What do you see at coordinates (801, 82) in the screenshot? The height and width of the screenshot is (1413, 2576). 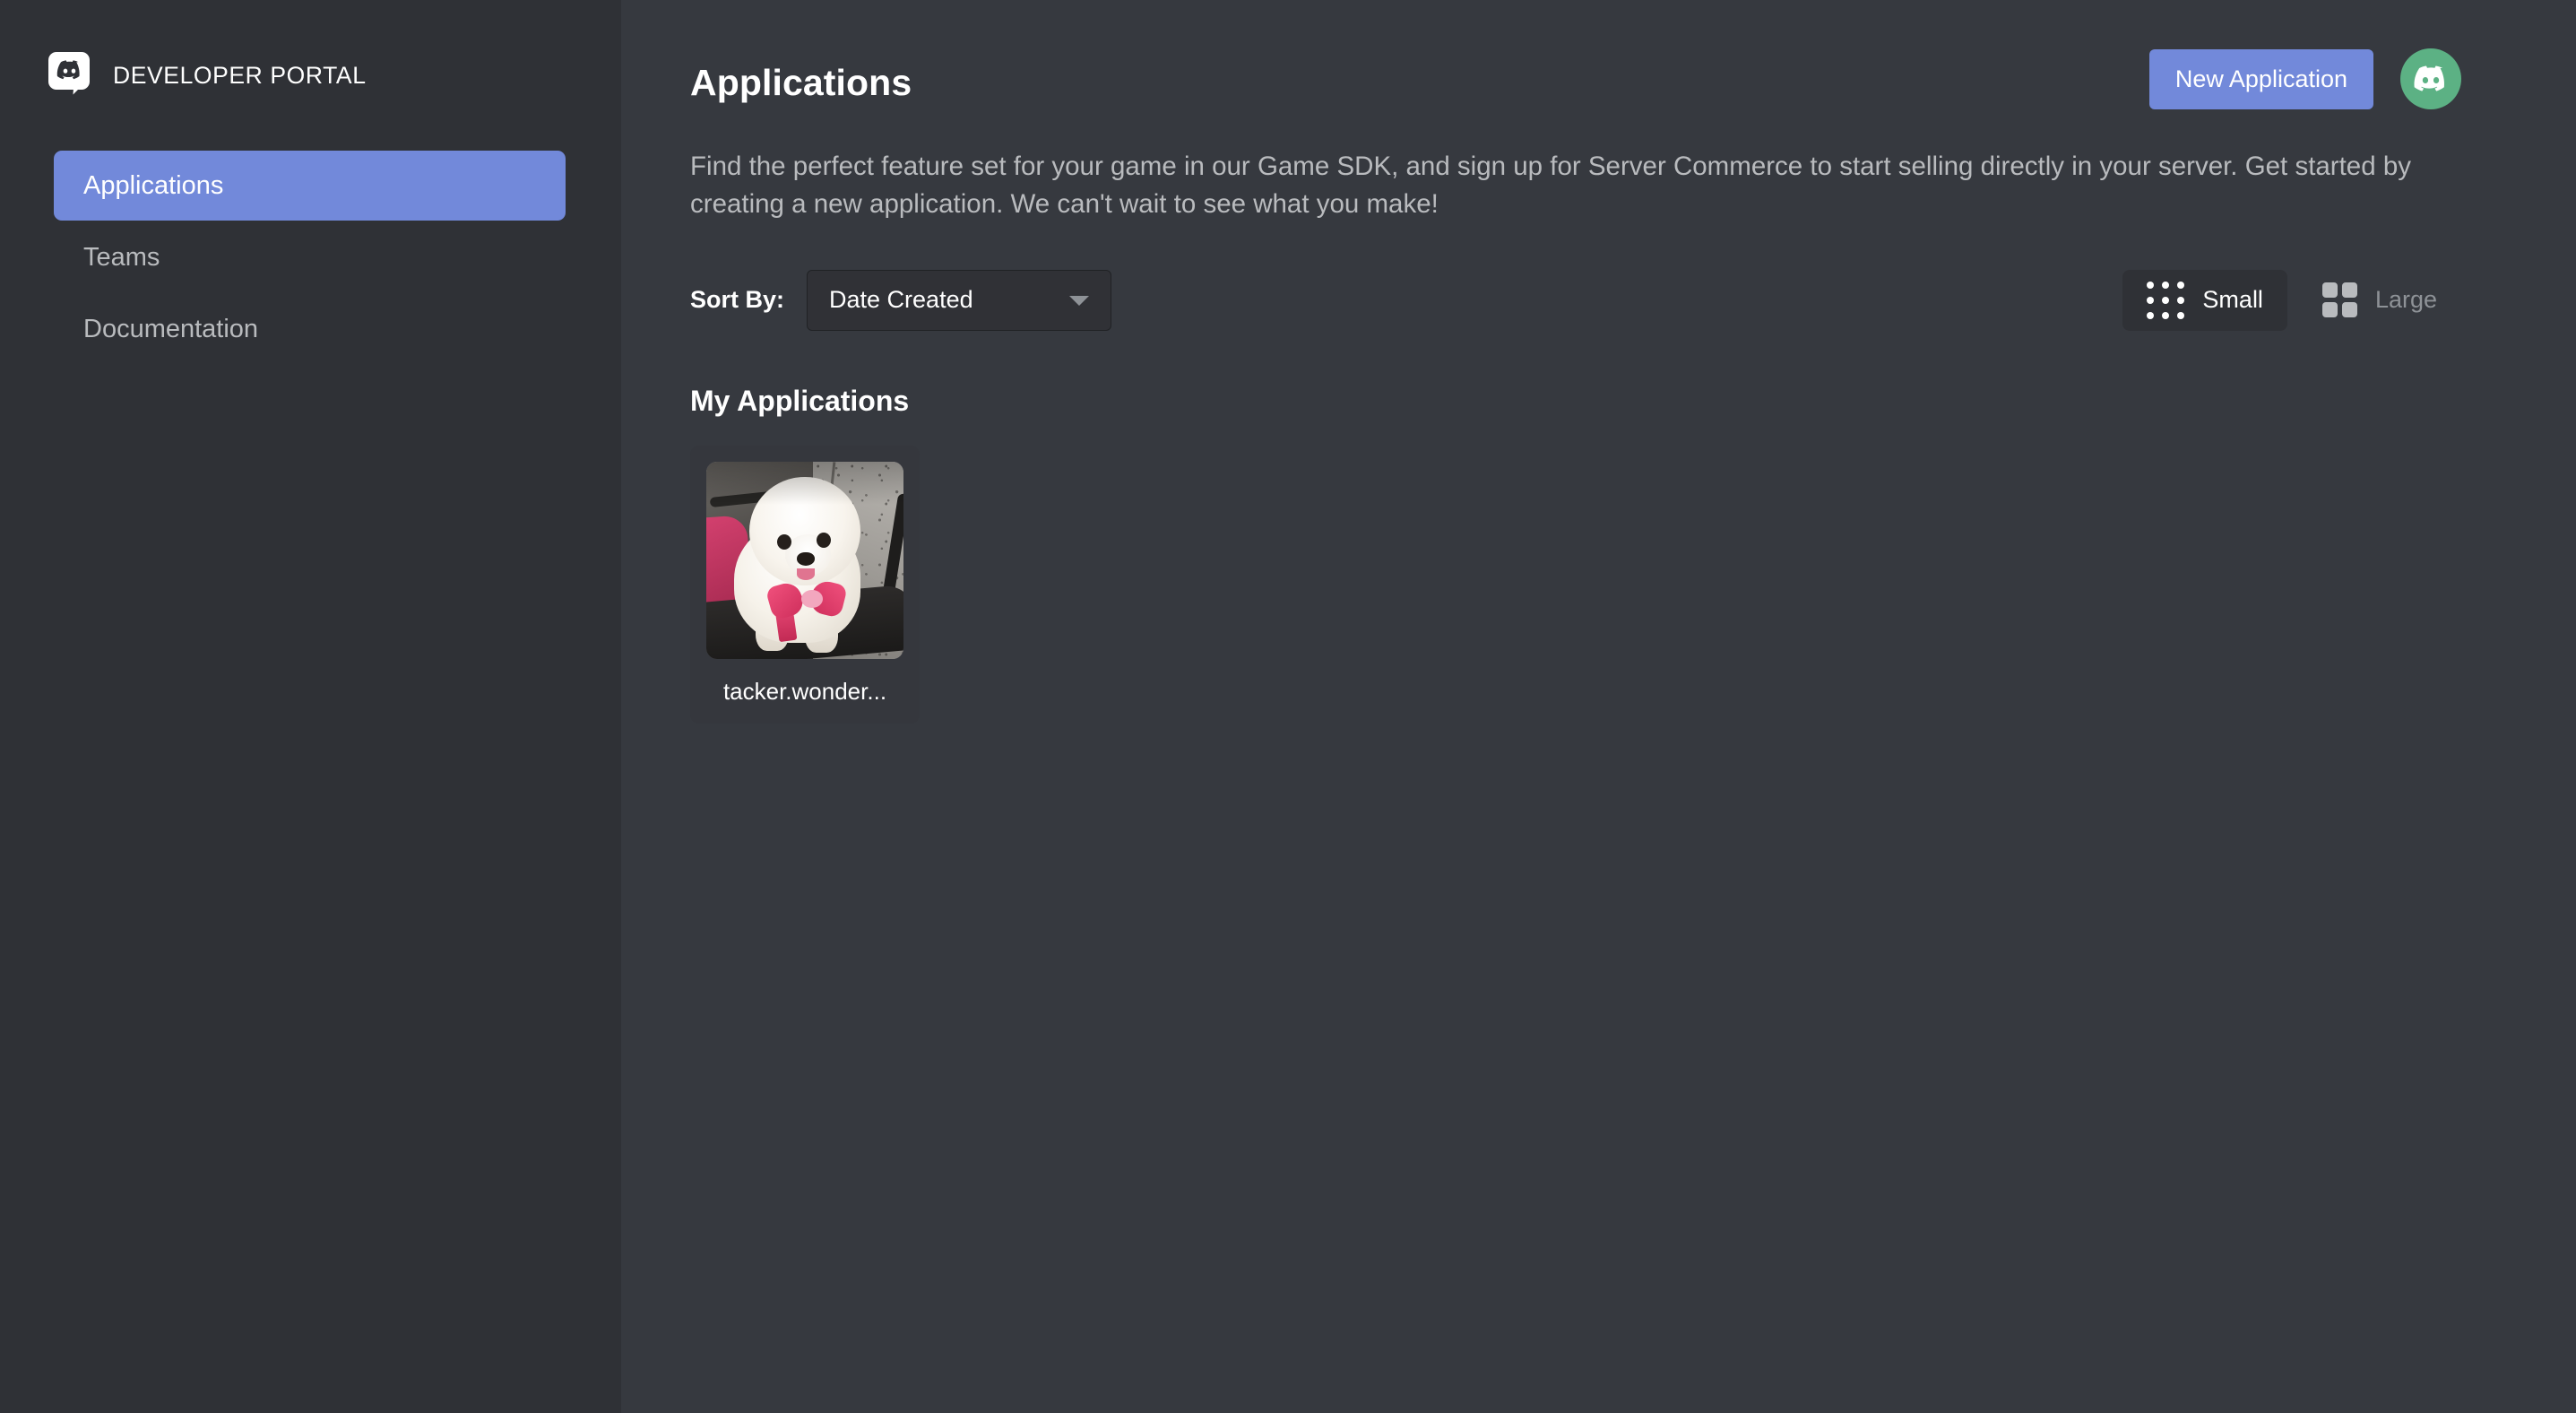 I see `page-title: Applications` at bounding box center [801, 82].